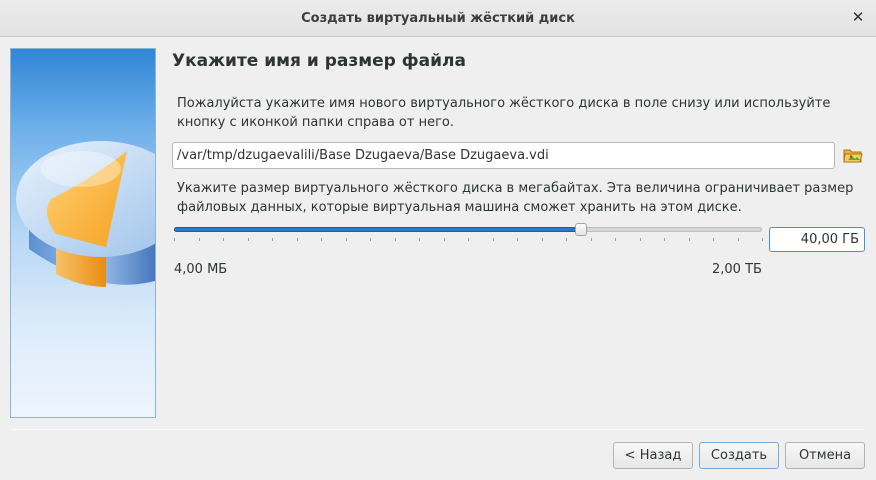  Describe the element at coordinates (581, 229) in the screenshot. I see `slider-handle` at that location.